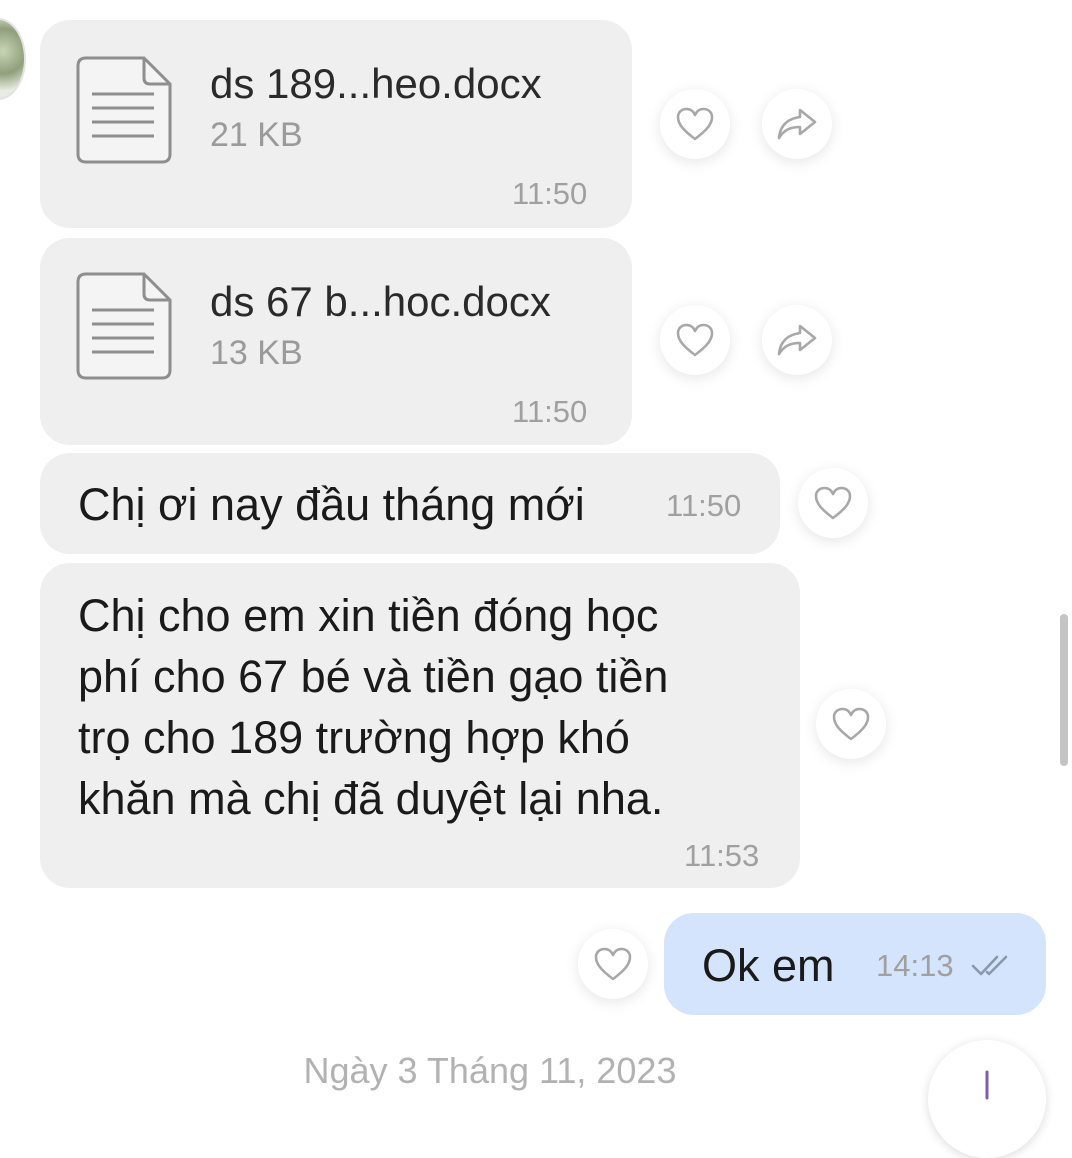 The height and width of the screenshot is (1158, 1072). I want to click on message-text: Ok em, so click(768, 965).